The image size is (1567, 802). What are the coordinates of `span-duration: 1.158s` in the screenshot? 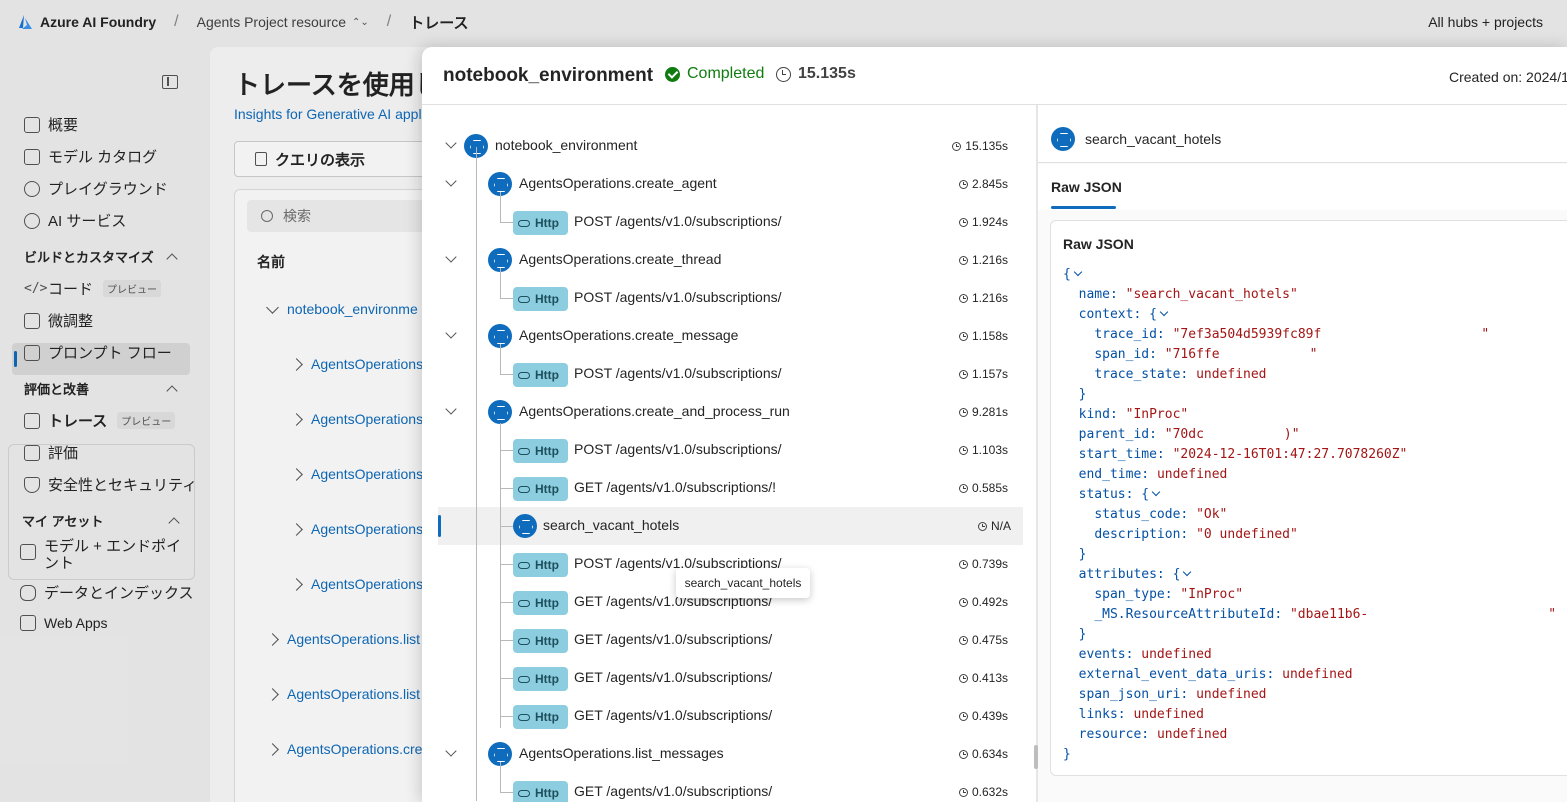 It's located at (983, 336).